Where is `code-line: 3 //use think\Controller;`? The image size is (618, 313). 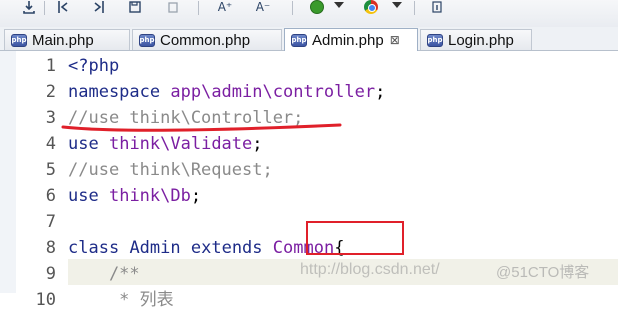 code-line: 3 //use think\Controller; is located at coordinates (309, 118).